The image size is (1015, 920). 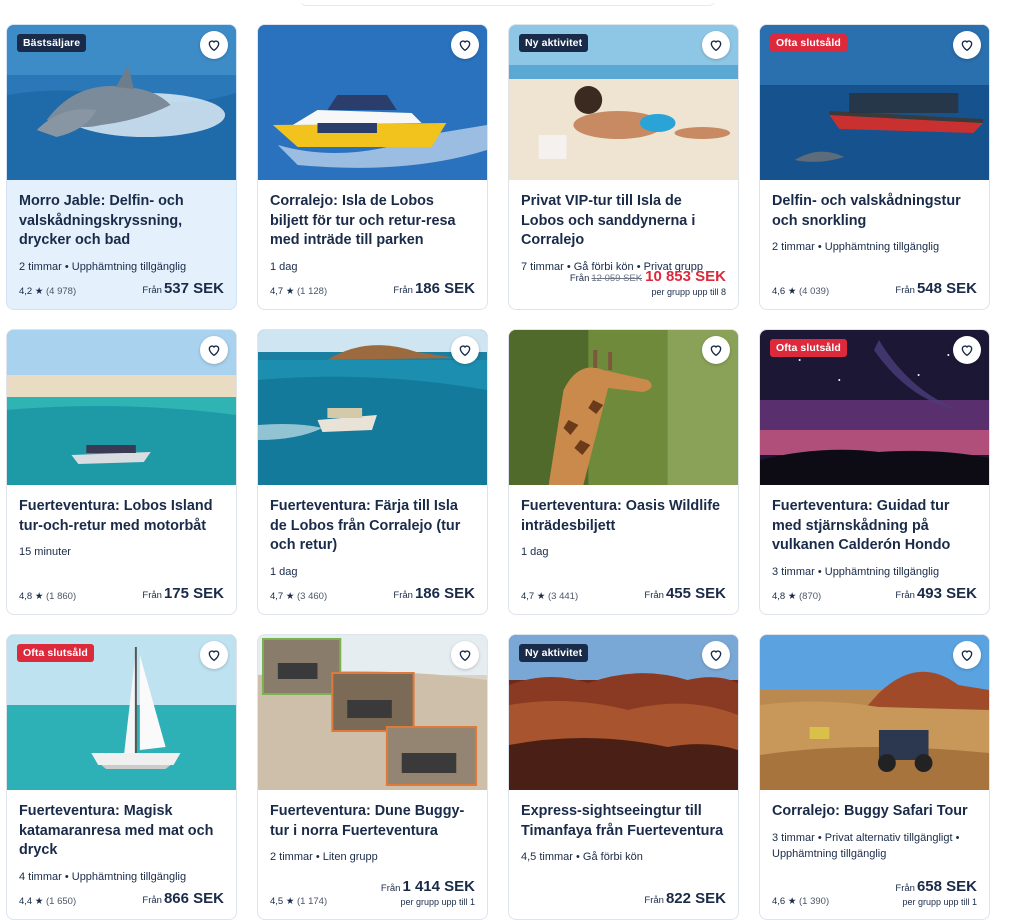 What do you see at coordinates (61, 901) in the screenshot?
I see `review-count: (1 650)` at bounding box center [61, 901].